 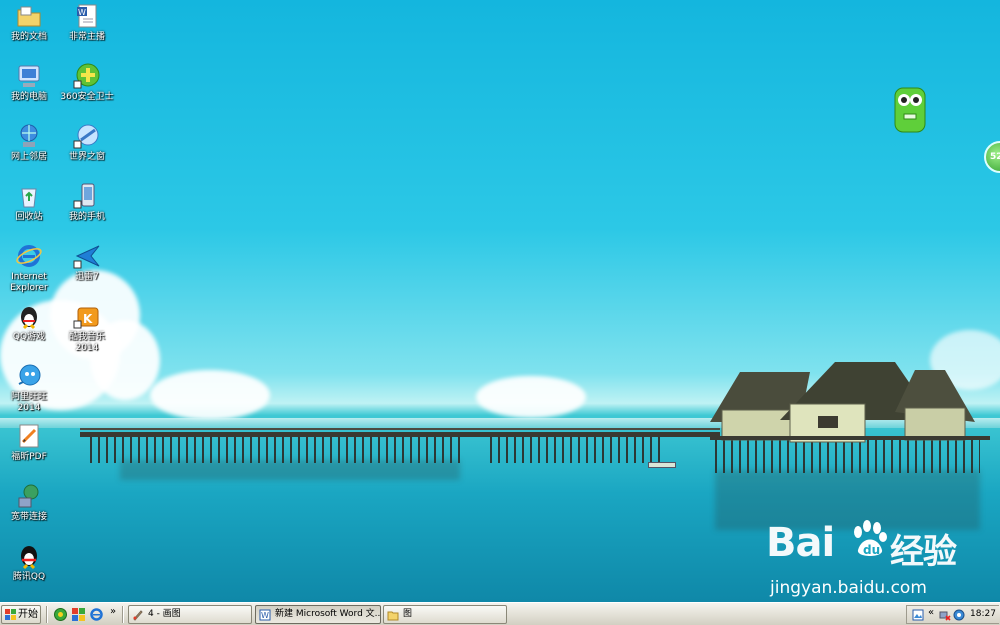 I want to click on start-label: 开始, so click(x=28, y=614).